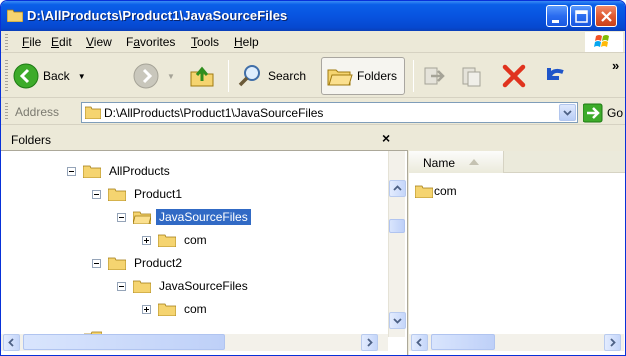 The width and height of the screenshot is (626, 356). Describe the element at coordinates (138, 194) in the screenshot. I see `tree-node-product1: Product1` at that location.